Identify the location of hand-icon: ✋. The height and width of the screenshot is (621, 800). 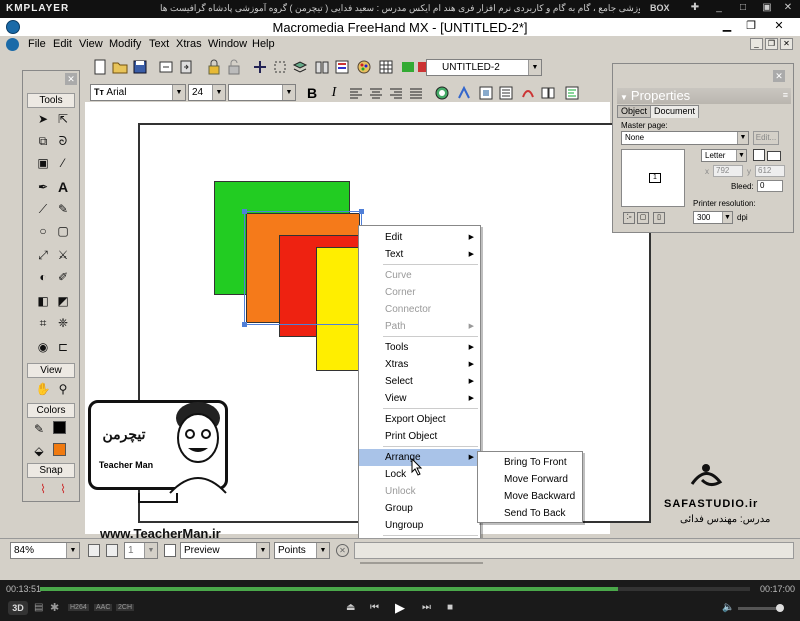
(43, 389).